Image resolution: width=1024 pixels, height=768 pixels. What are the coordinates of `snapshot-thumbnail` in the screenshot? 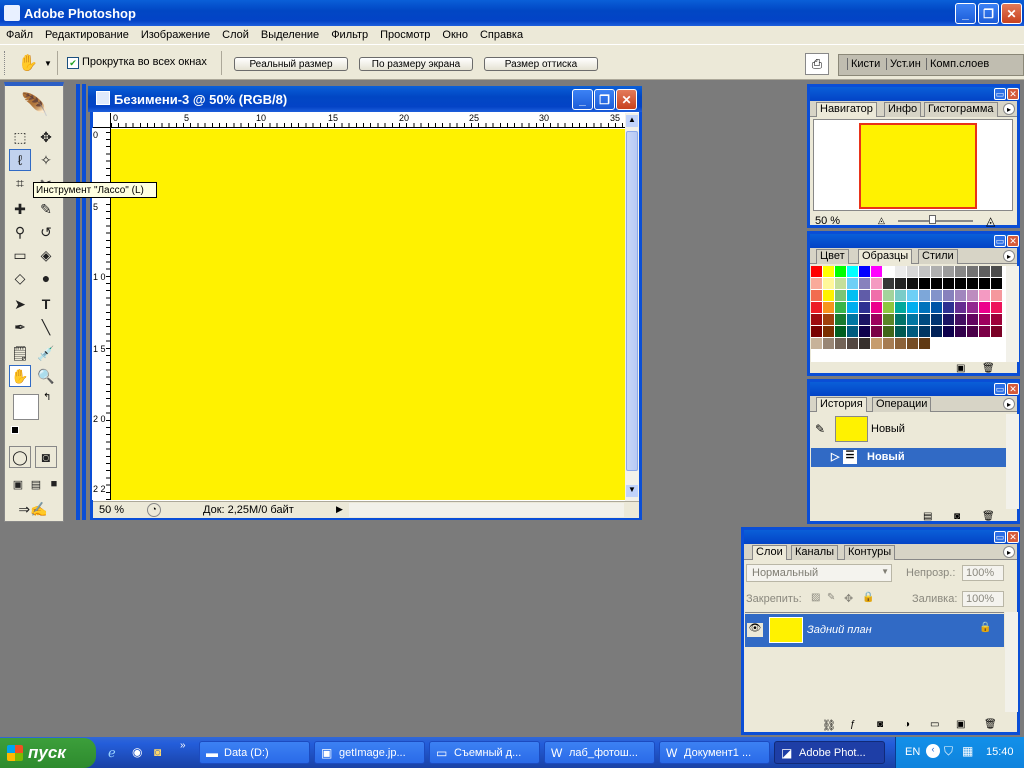 It's located at (851, 429).